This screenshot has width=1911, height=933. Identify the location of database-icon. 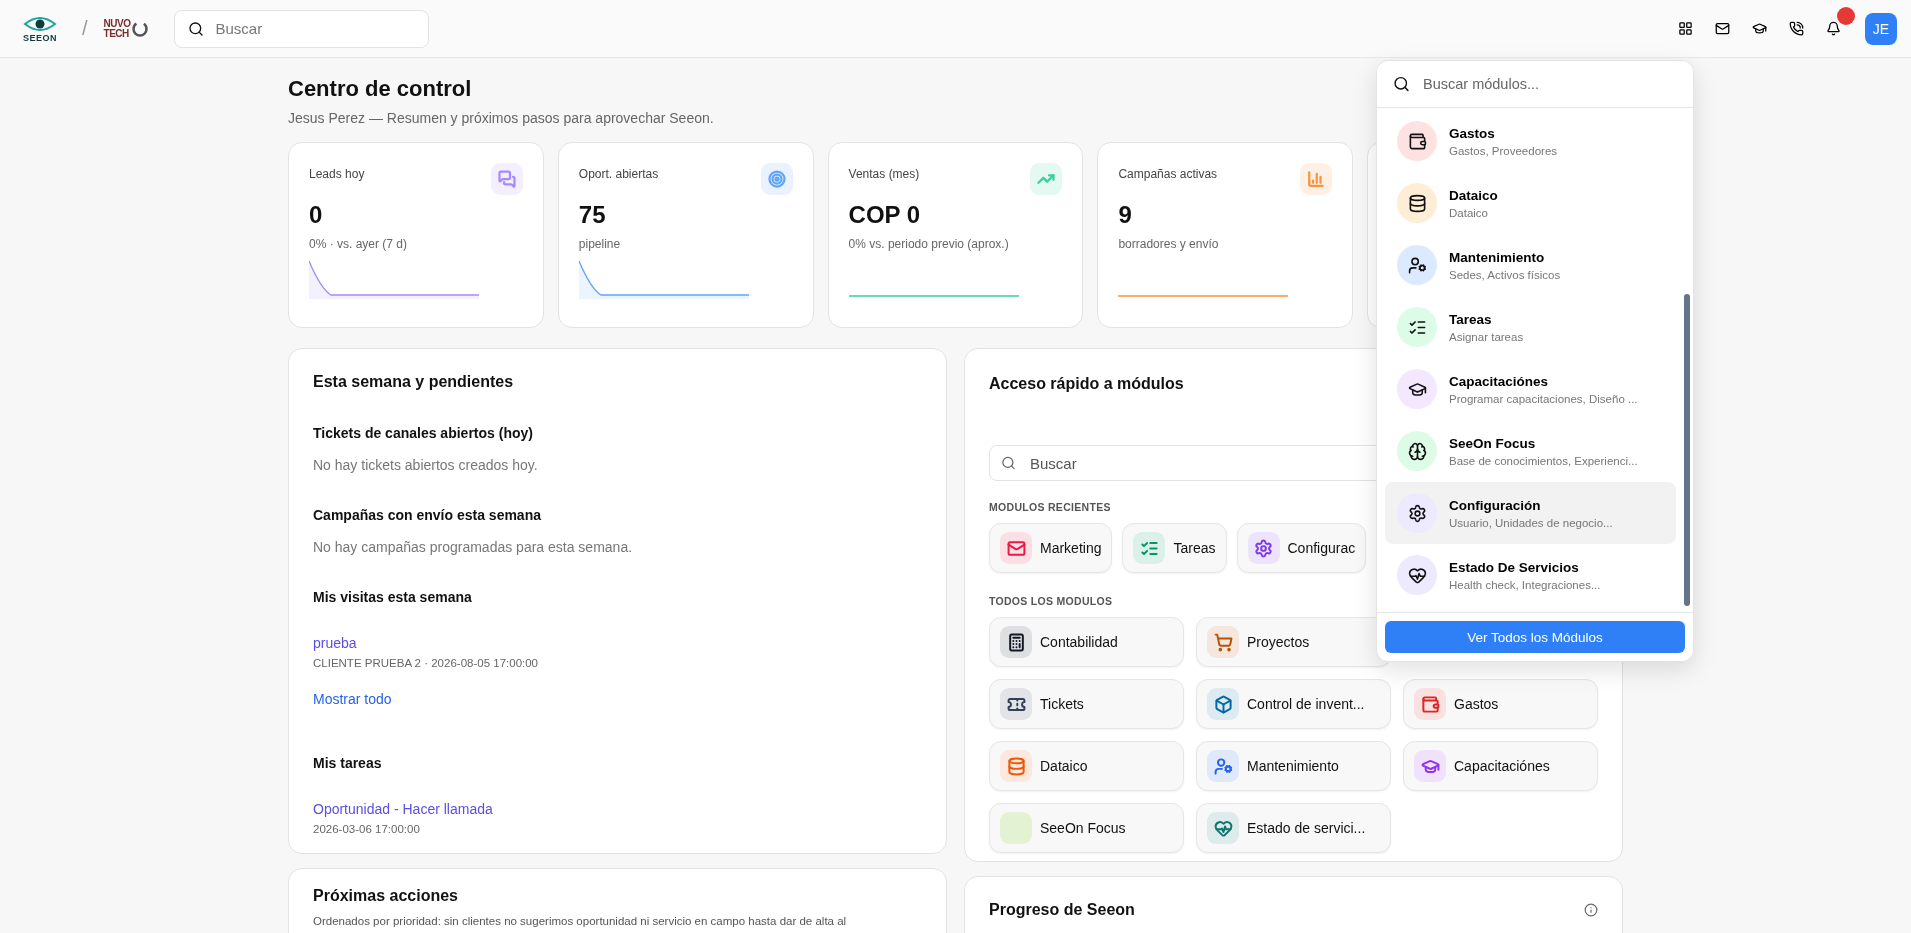
(1417, 203).